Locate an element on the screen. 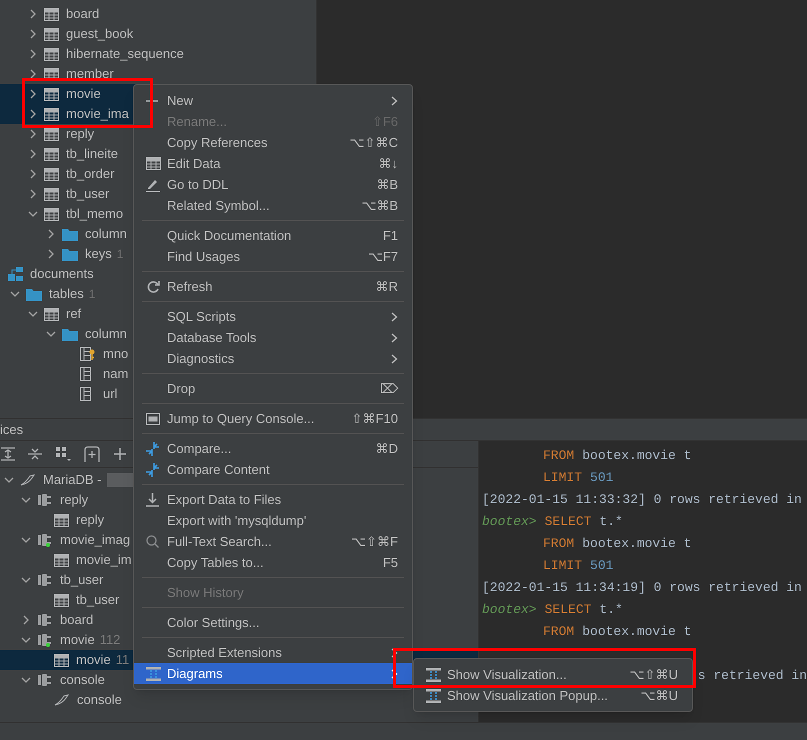  add-service-icon is located at coordinates (92, 454).